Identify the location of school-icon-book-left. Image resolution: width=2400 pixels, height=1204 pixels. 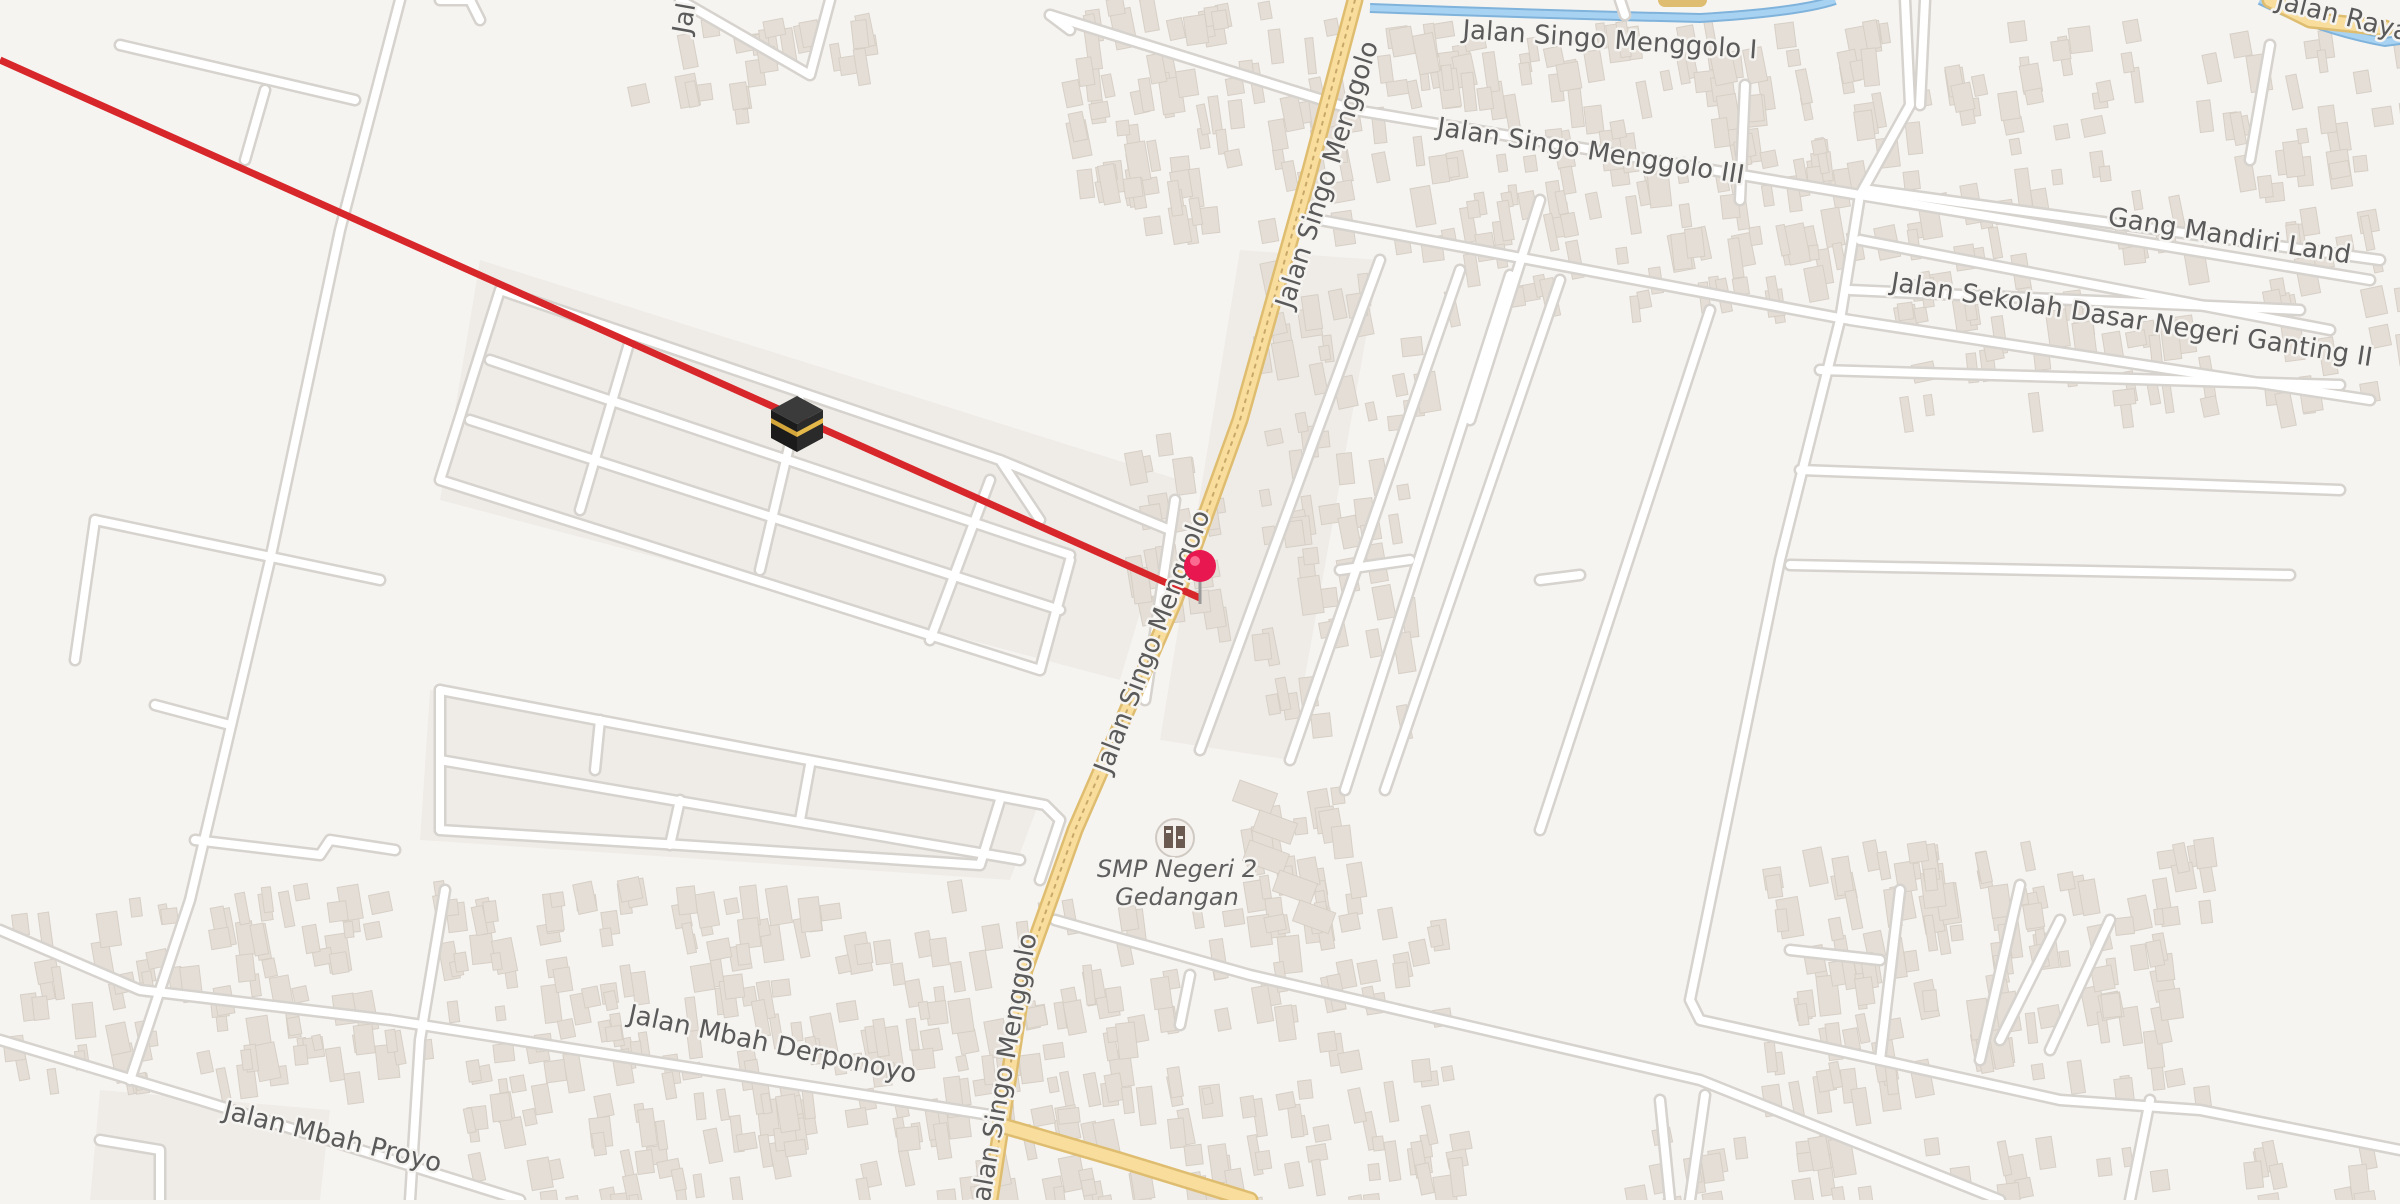
(1168, 837).